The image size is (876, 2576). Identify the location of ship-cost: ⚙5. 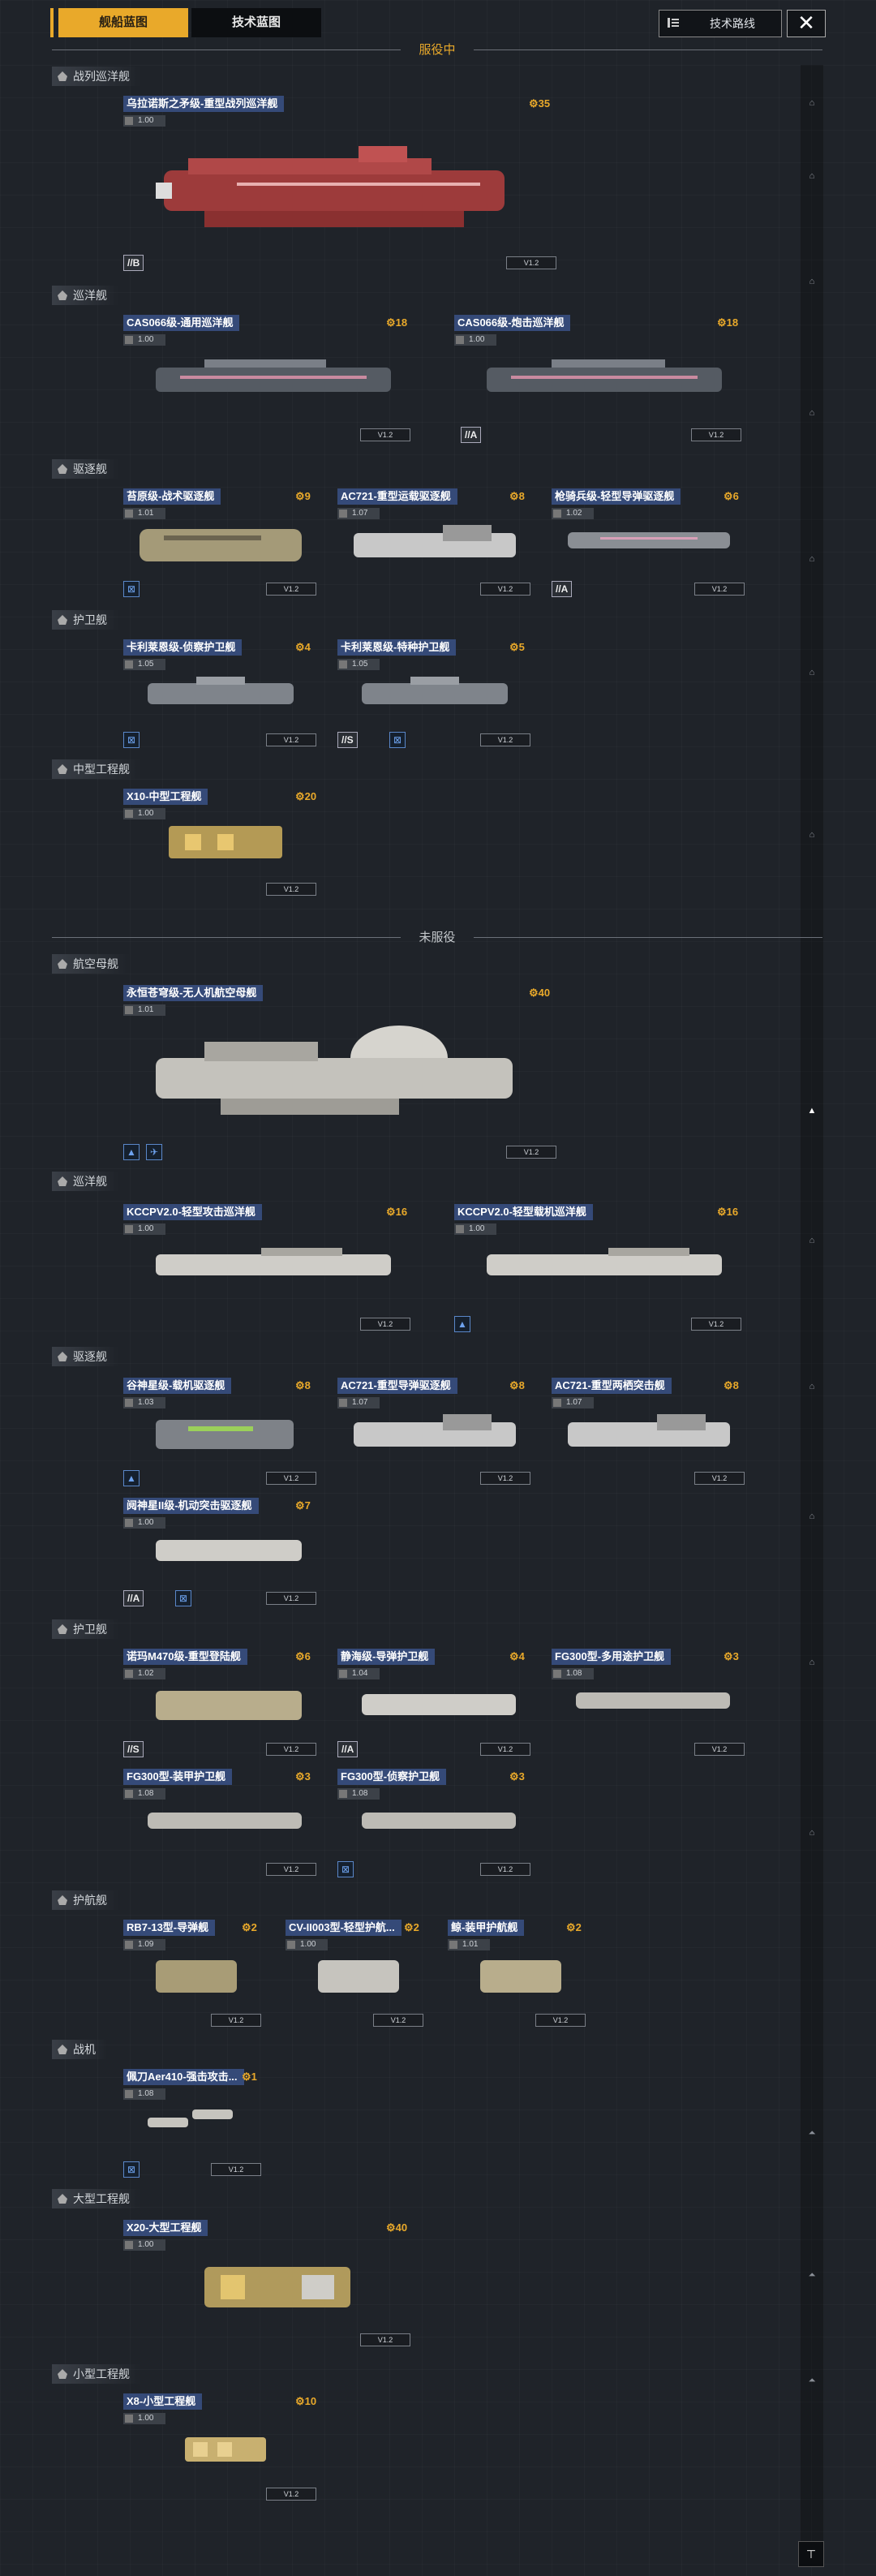
(517, 647).